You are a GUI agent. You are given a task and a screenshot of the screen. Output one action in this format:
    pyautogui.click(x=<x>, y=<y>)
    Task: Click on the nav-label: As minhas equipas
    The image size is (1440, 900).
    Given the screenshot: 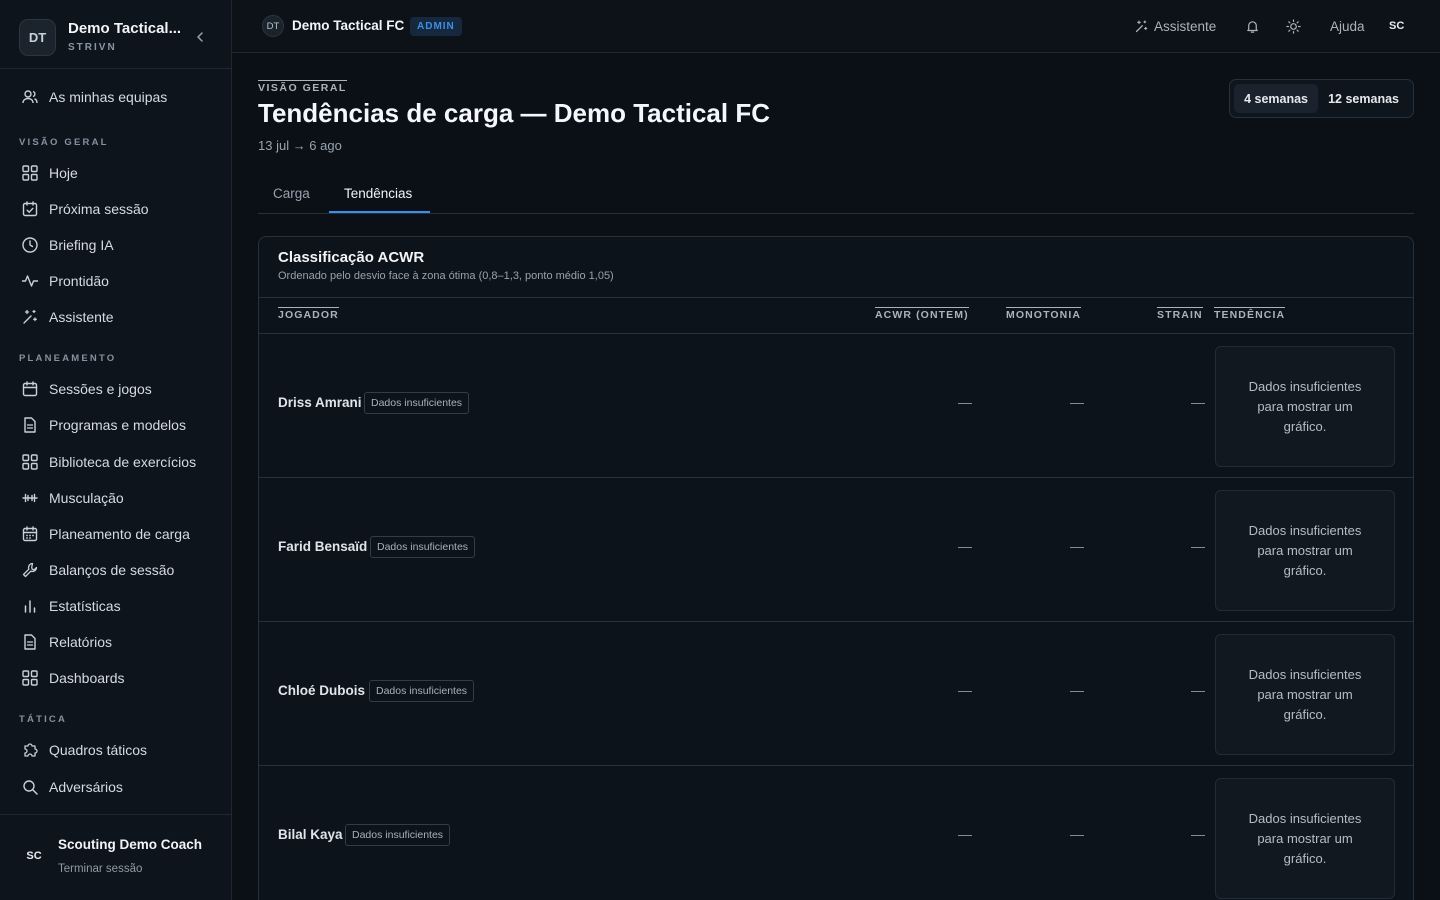 What is the action you would take?
    pyautogui.click(x=108, y=97)
    